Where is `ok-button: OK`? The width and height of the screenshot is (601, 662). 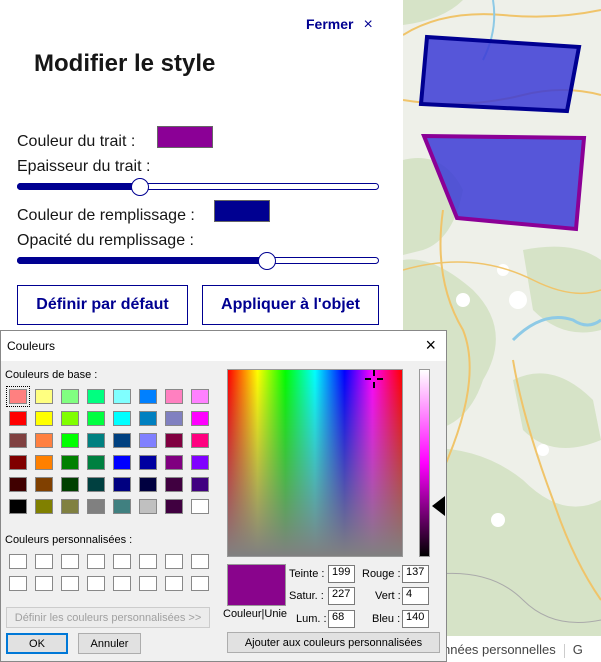 ok-button: OK is located at coordinates (37, 643).